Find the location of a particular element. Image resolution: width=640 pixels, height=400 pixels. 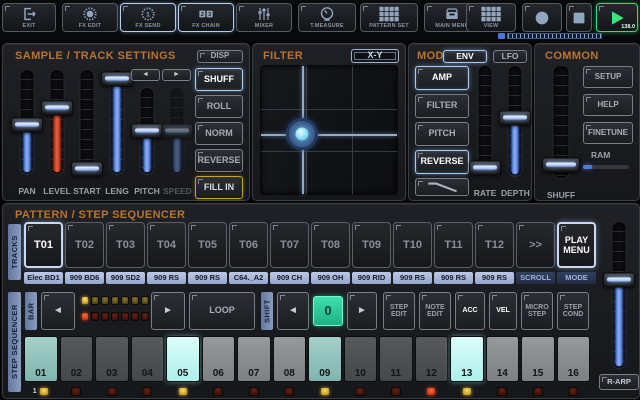

toolbar-exit-button: EXIT is located at coordinates (29, 17).